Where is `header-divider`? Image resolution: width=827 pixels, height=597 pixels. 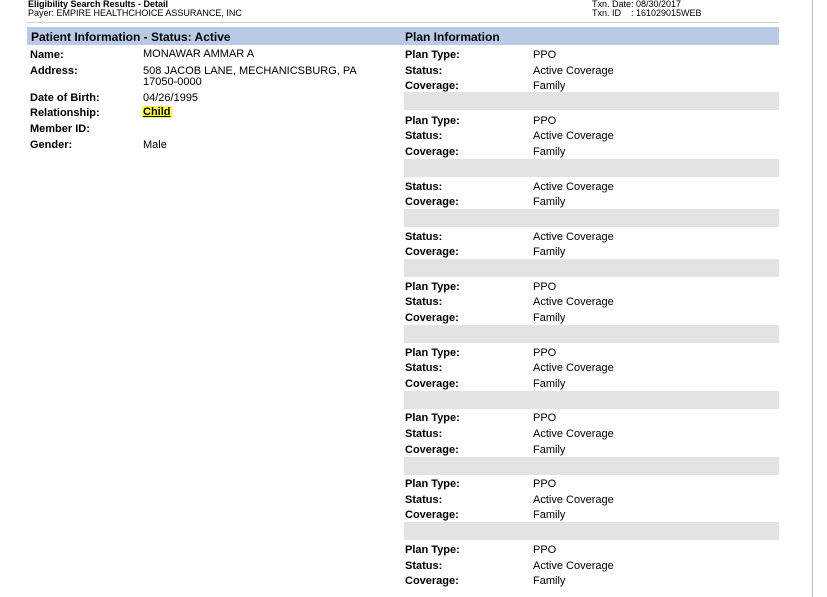 header-divider is located at coordinates (402, 22).